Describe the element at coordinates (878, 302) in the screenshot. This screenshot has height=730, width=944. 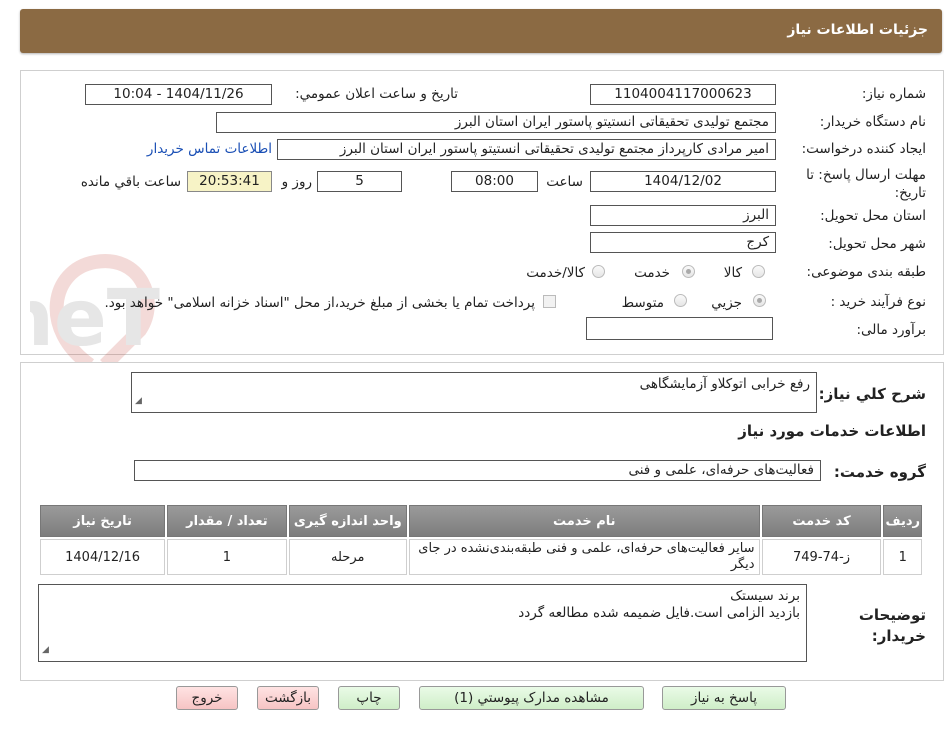
I see `purchase-process-label: نوع فرآیند خرید :` at that location.